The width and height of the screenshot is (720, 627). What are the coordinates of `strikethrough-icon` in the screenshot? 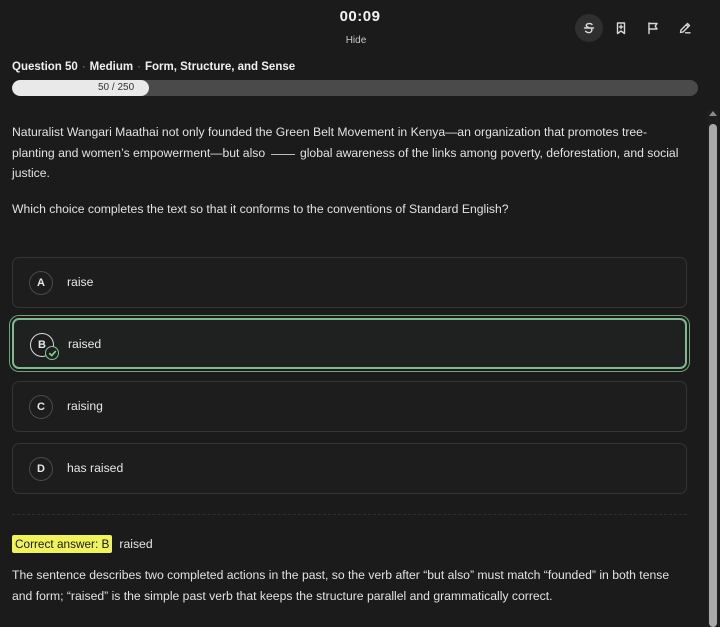 It's located at (589, 28).